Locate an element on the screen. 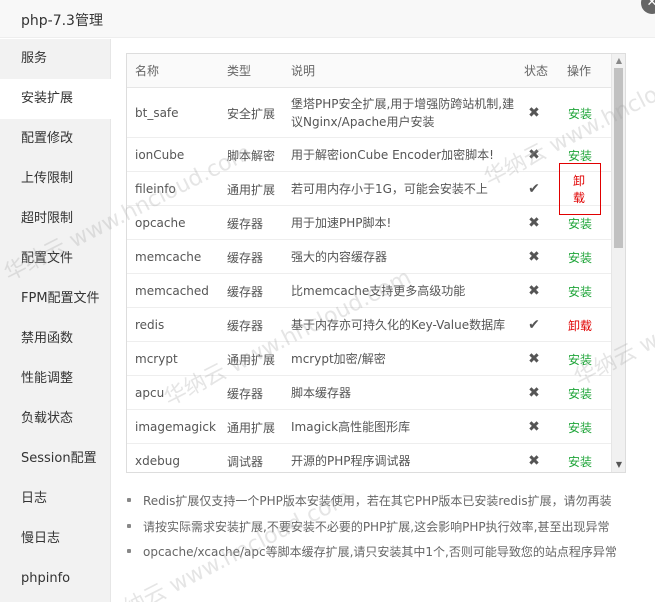 Image resolution: width=655 pixels, height=602 pixels. ext-desc: 强大的内容缓存器 is located at coordinates (339, 257).